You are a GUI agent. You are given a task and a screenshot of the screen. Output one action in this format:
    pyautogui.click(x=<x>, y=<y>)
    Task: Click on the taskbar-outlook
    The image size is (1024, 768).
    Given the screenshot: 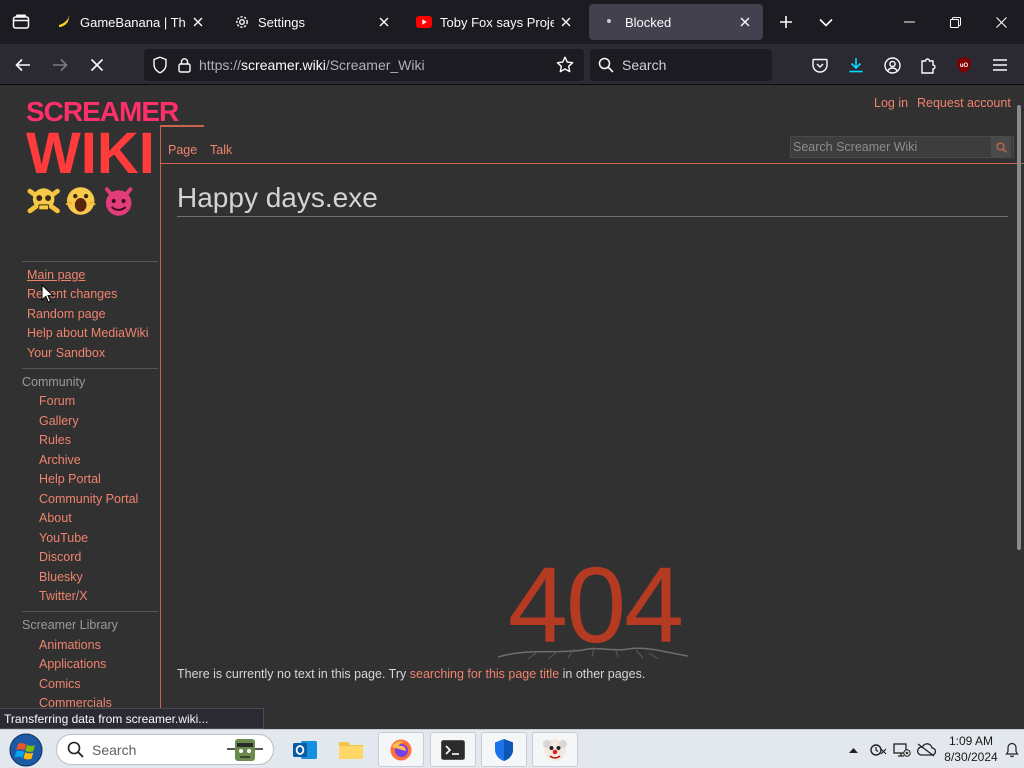 What is the action you would take?
    pyautogui.click(x=305, y=749)
    